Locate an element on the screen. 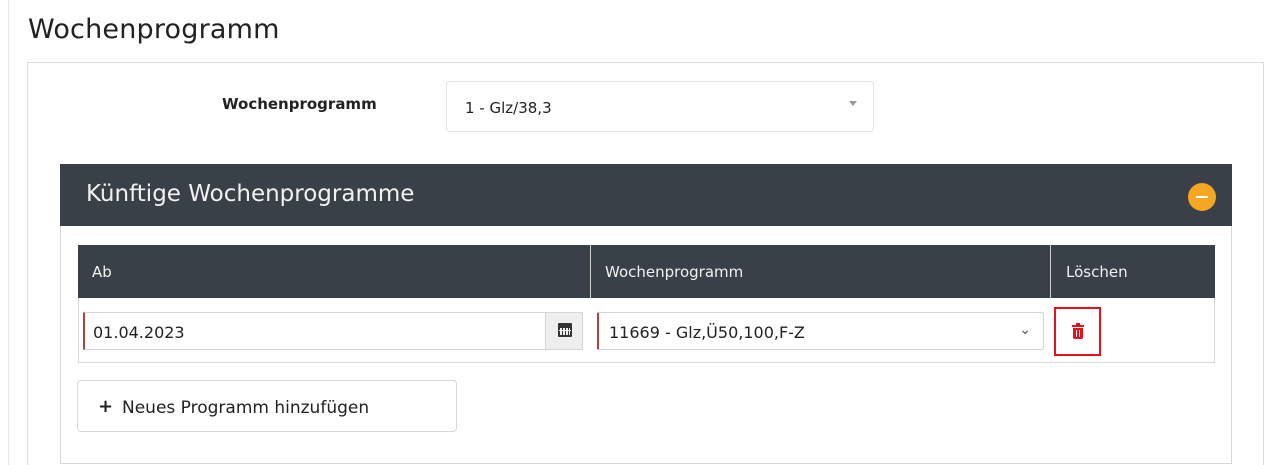 The width and height of the screenshot is (1264, 465). column-header-wochenprogramm: Wochenprogramm is located at coordinates (674, 272).